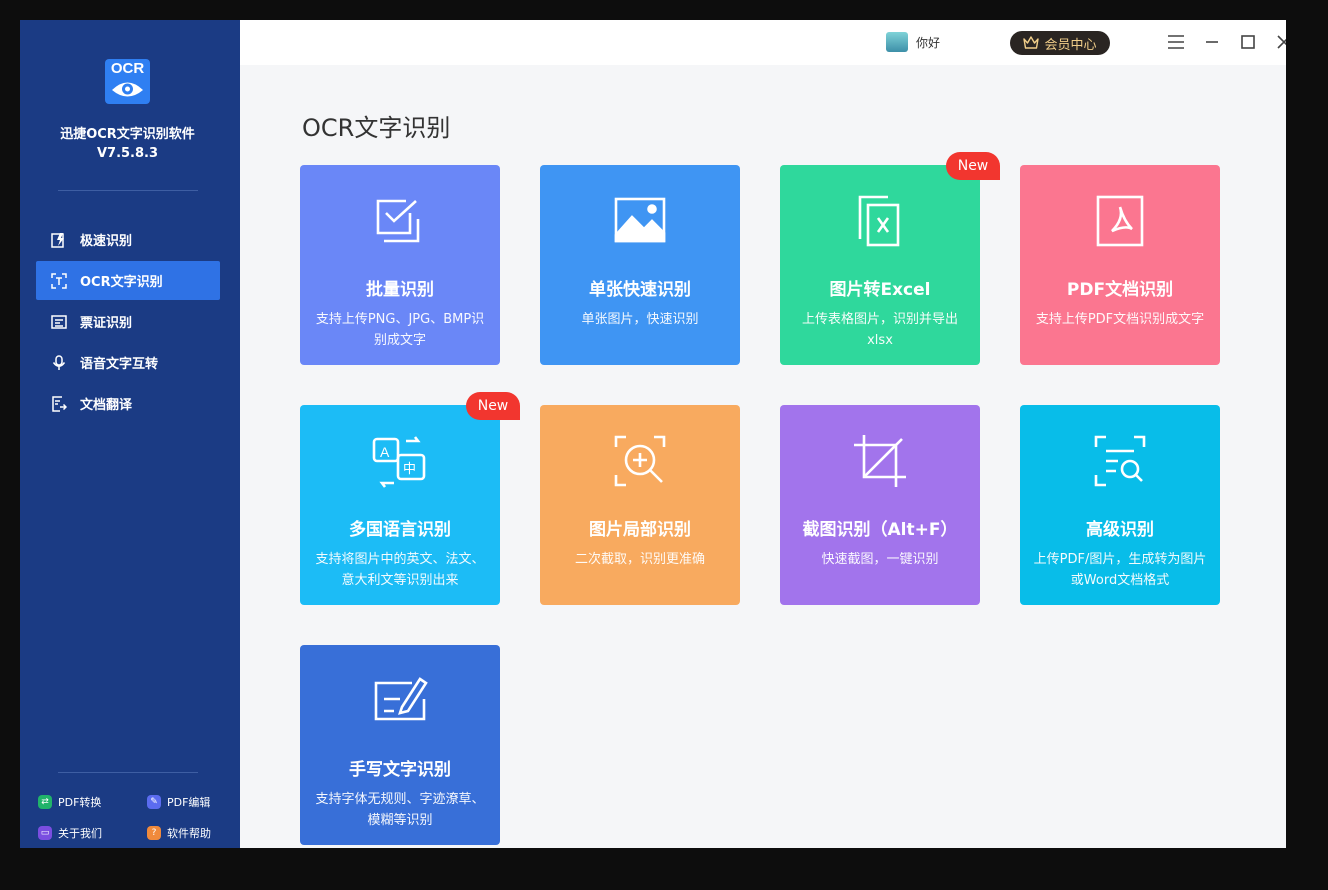  Describe the element at coordinates (59, 322) in the screenshot. I see `card-icon` at that location.